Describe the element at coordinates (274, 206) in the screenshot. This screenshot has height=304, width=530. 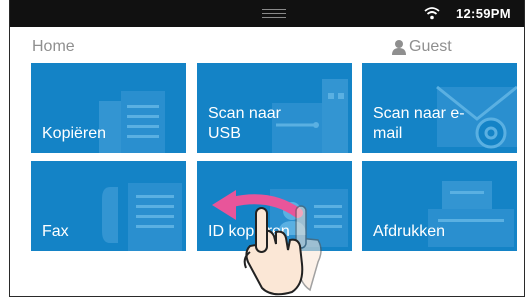
I see `tile-id-kopieren: ID kopiëren` at that location.